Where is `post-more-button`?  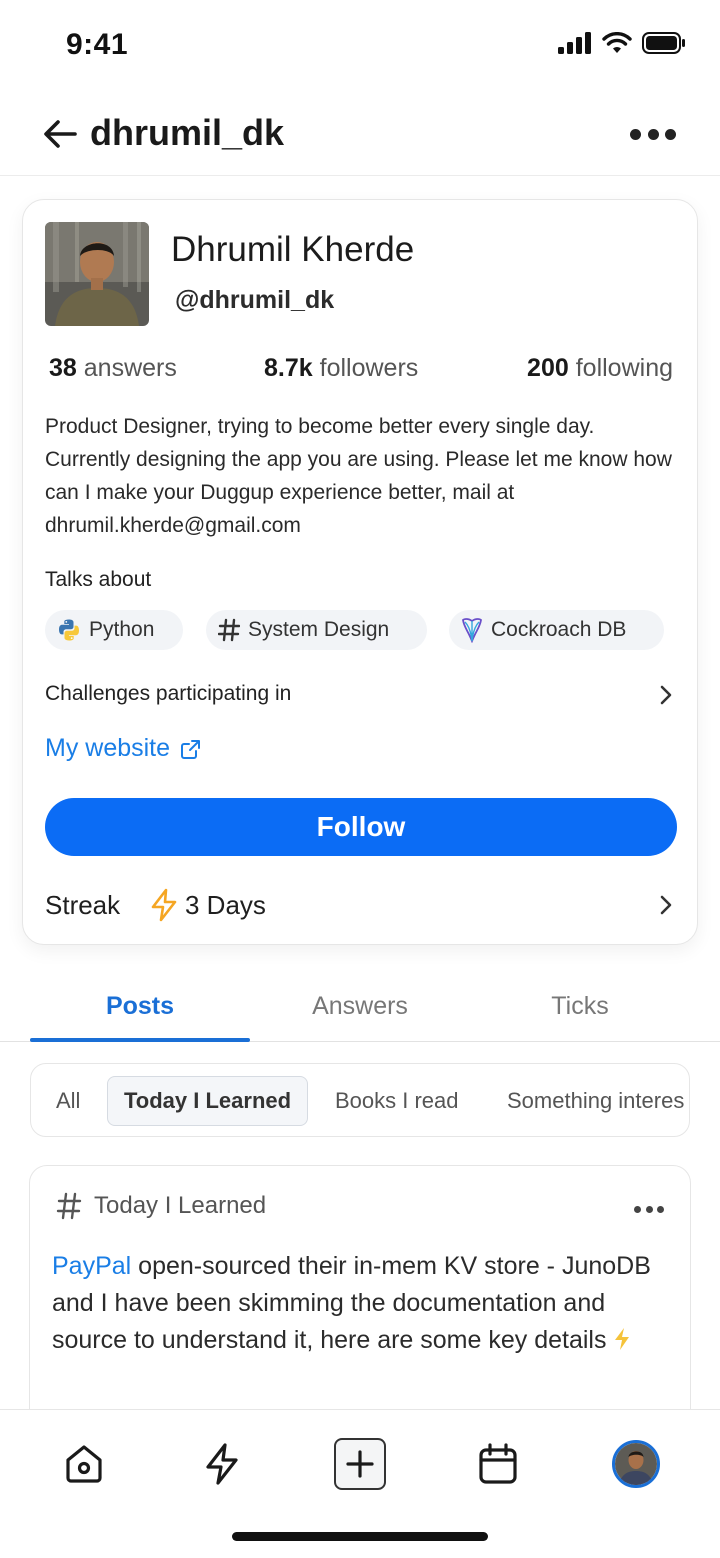 post-more-button is located at coordinates (649, 1209).